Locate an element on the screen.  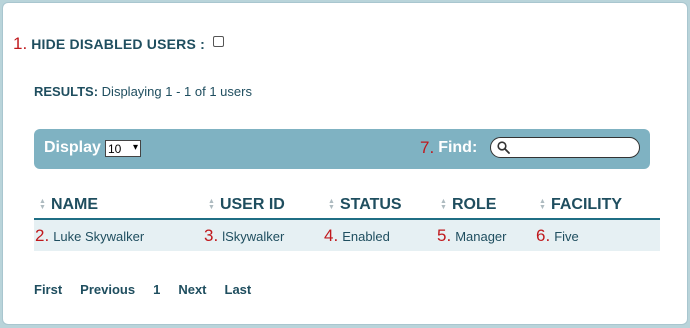
annotation-7: 7. is located at coordinates (427, 147).